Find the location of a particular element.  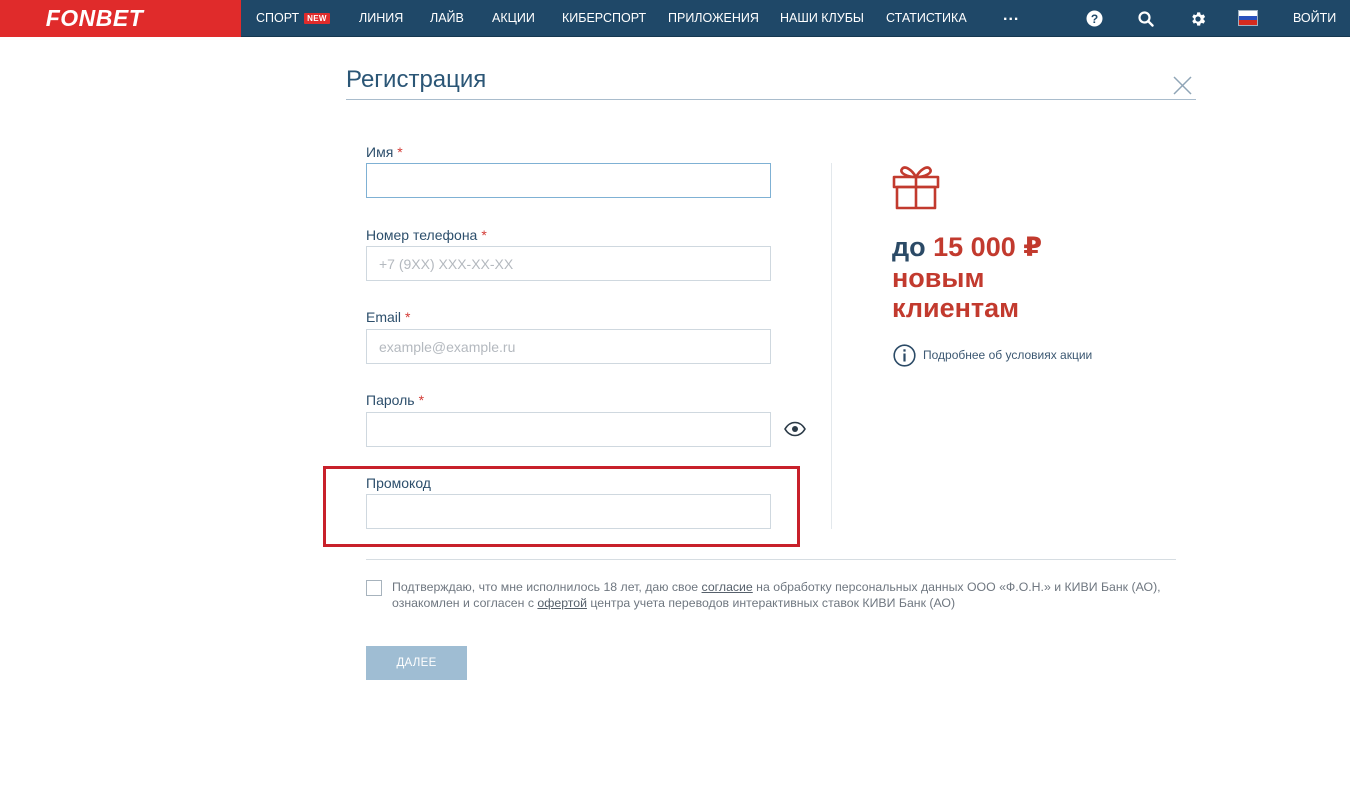

search-icon is located at coordinates (1145, 18).